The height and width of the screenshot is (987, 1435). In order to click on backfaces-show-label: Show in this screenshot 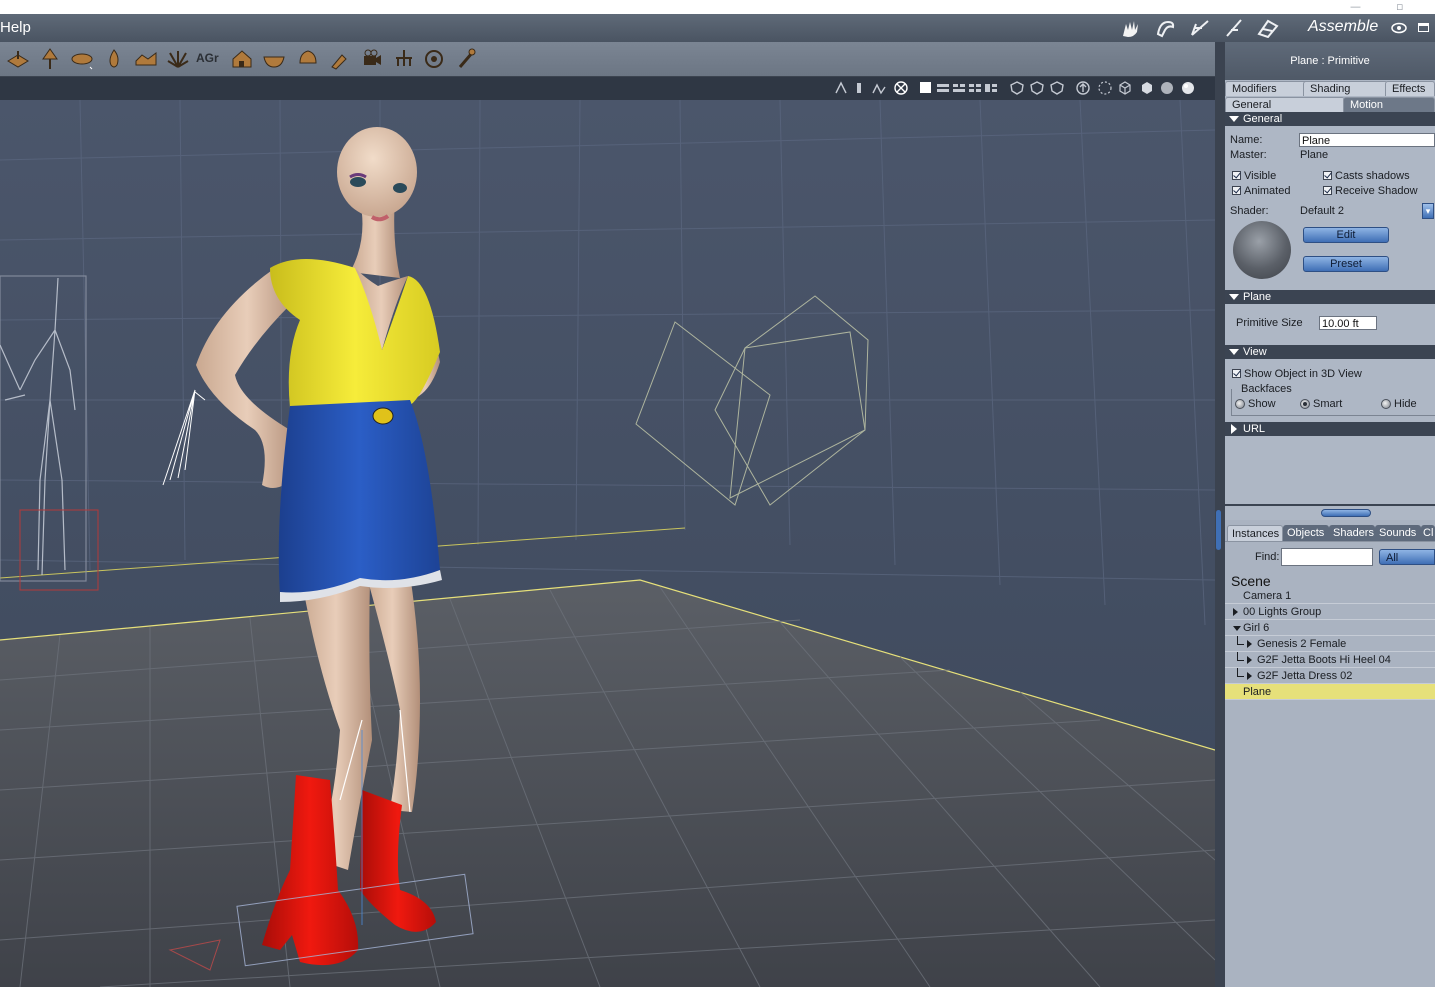, I will do `click(1262, 404)`.